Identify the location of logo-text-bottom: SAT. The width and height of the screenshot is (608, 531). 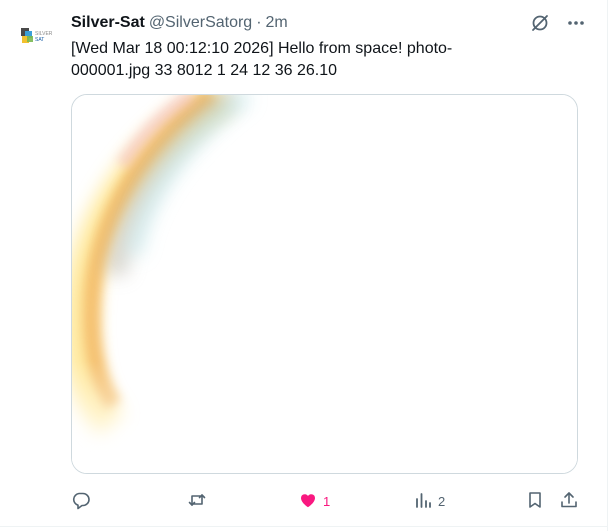
(39, 40).